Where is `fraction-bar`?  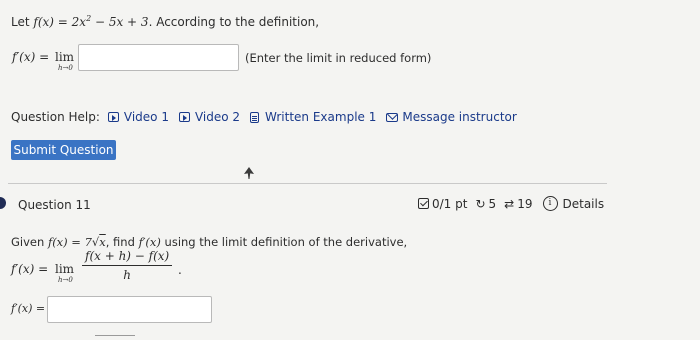
fraction-bar is located at coordinates (127, 265).